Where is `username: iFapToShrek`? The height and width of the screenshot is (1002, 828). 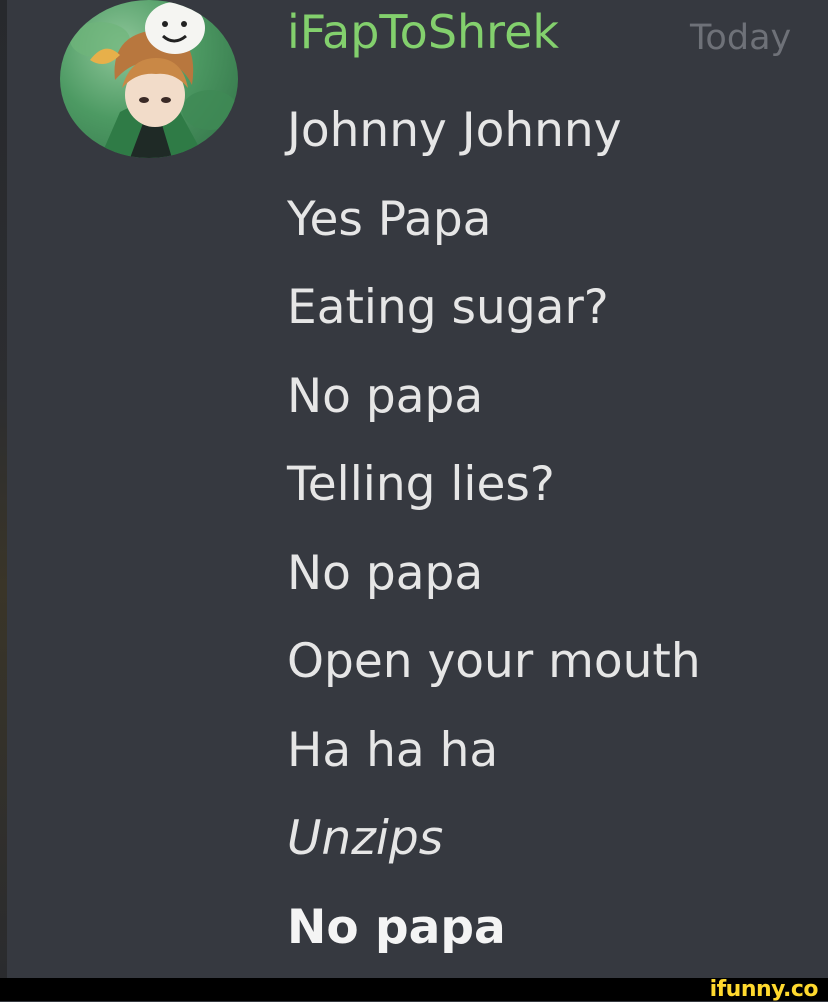
username: iFapToShrek is located at coordinates (423, 32).